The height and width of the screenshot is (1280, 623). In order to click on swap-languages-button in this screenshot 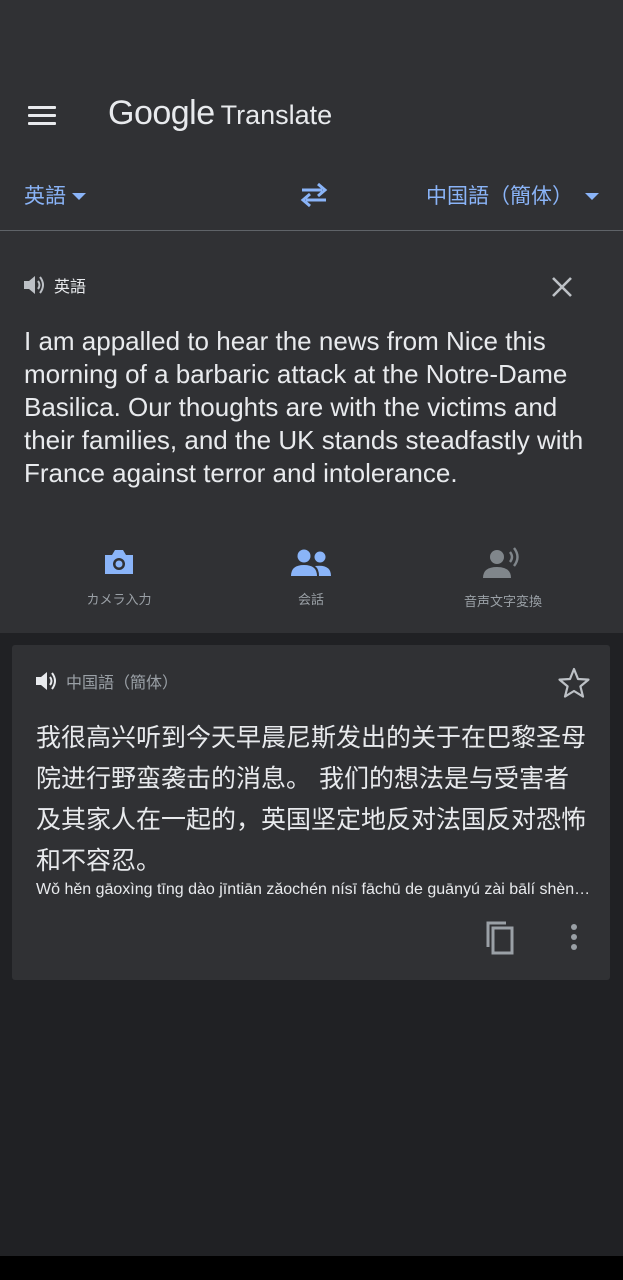, I will do `click(314, 195)`.